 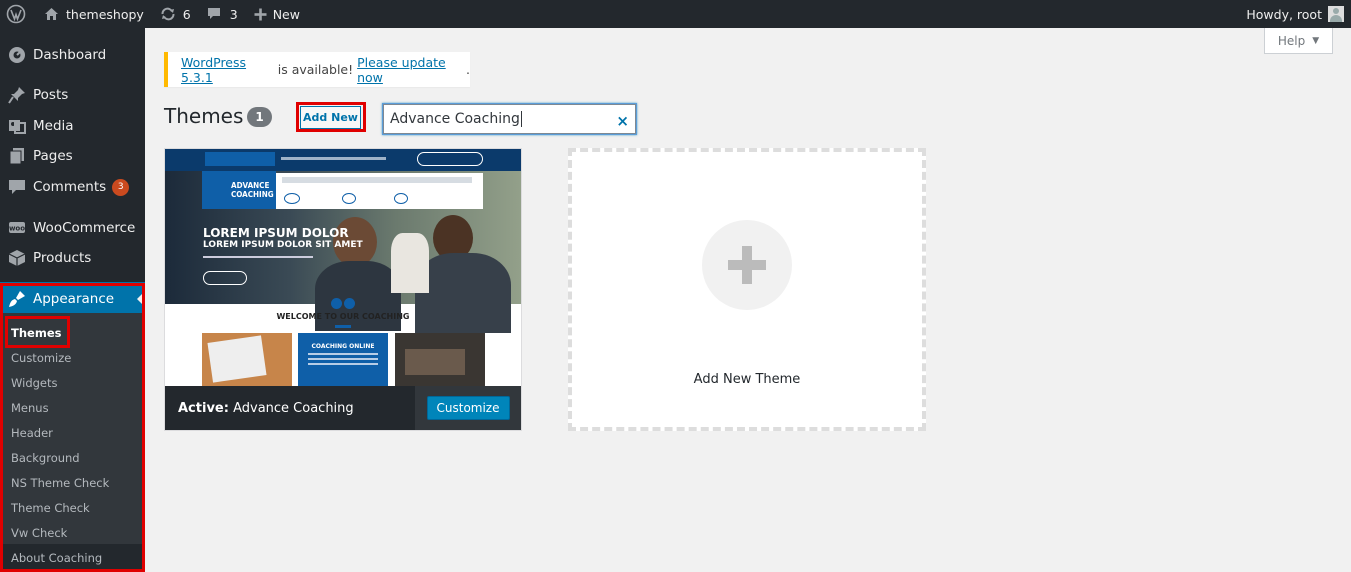 I want to click on caret-down-icon: ▼, so click(x=1316, y=40).